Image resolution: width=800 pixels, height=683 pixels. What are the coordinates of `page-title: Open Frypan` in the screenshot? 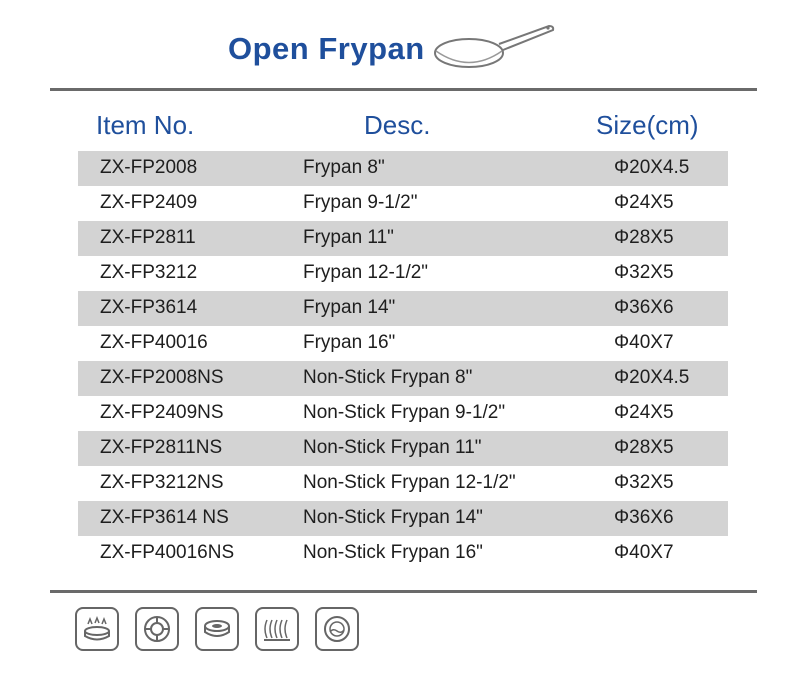 It's located at (326, 48).